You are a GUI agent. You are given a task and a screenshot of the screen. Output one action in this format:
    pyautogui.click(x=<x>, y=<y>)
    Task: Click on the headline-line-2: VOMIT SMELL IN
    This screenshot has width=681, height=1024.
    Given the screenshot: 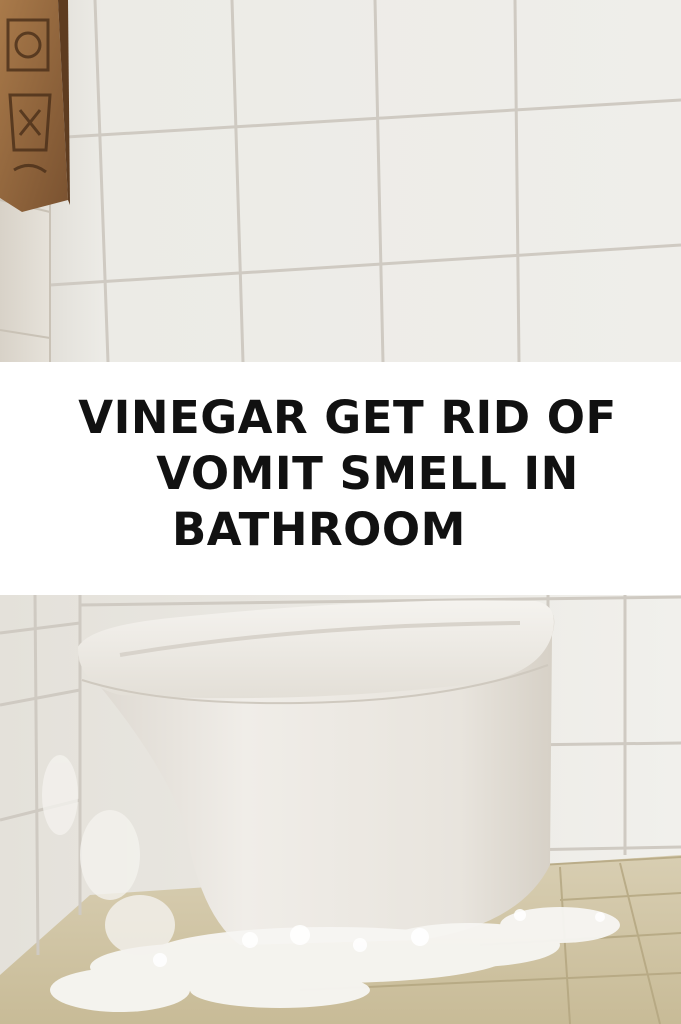 What is the action you would take?
    pyautogui.click(x=359, y=473)
    